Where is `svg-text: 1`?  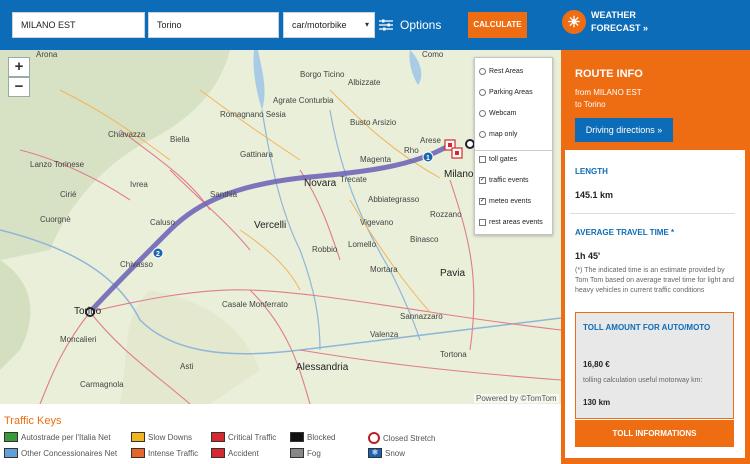
svg-text: 1 is located at coordinates (428, 158).